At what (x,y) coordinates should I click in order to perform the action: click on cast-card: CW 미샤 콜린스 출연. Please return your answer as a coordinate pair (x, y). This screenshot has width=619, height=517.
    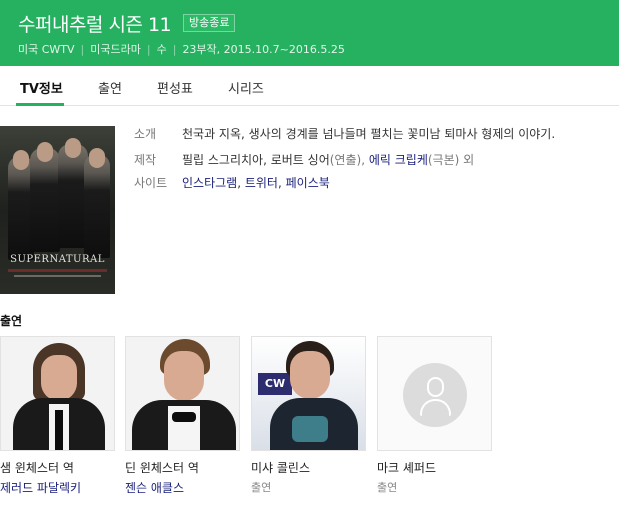
    Looking at the image, I should click on (308, 415).